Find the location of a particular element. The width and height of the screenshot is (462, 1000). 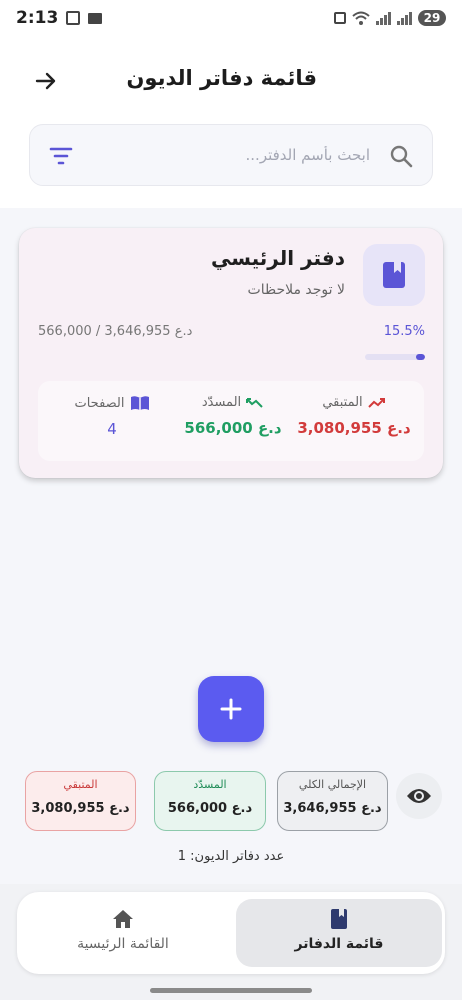

summary-paid-label: المسدّد is located at coordinates (210, 784).